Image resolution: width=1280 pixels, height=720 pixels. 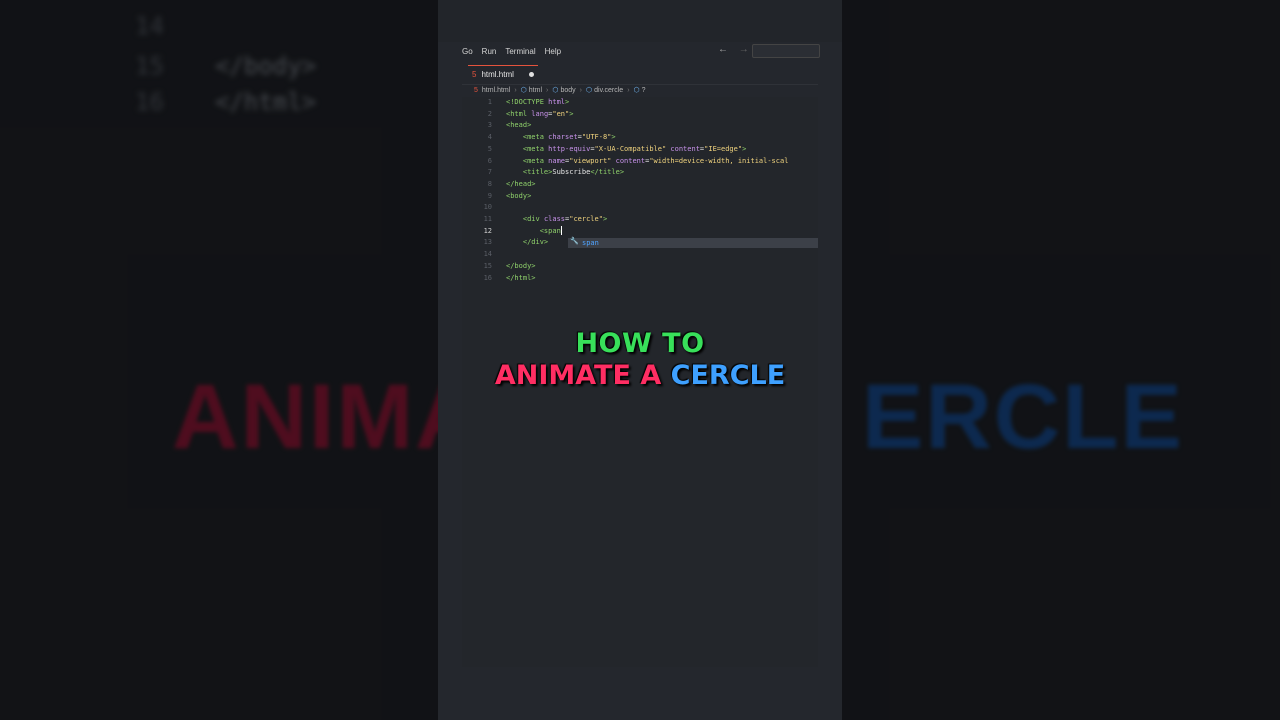 I want to click on code-line: 12 <span, so click(x=640, y=232).